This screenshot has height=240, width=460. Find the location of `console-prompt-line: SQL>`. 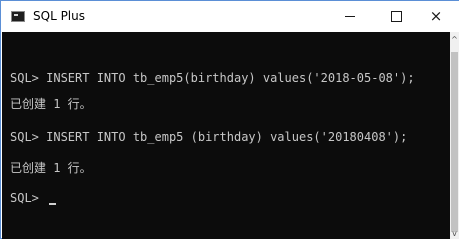

console-prompt-line: SQL> is located at coordinates (33, 198).